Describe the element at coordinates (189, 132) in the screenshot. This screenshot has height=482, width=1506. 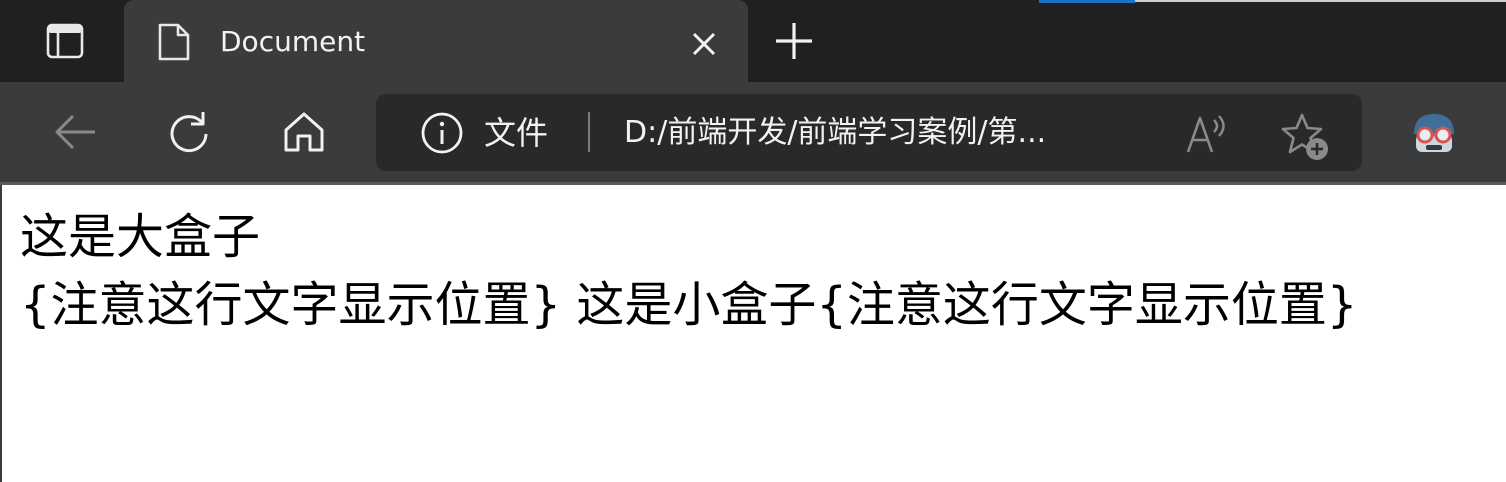
I see `refresh-icon` at that location.